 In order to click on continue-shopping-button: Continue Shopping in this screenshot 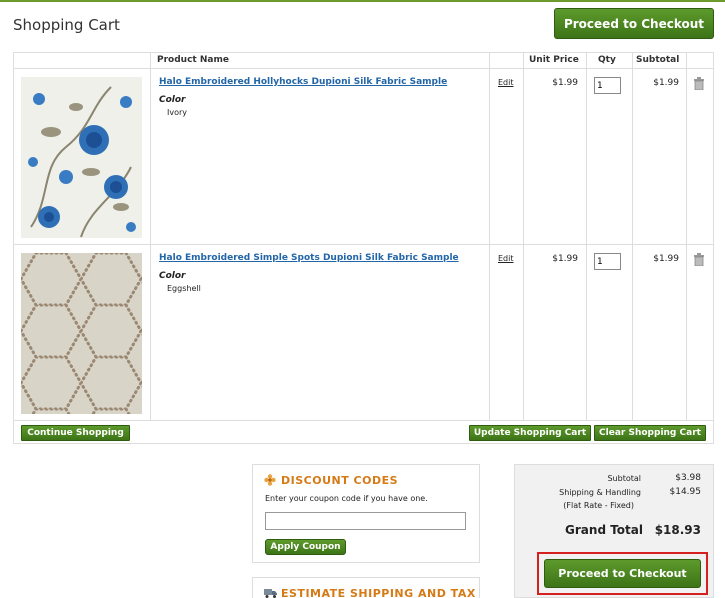, I will do `click(75, 433)`.